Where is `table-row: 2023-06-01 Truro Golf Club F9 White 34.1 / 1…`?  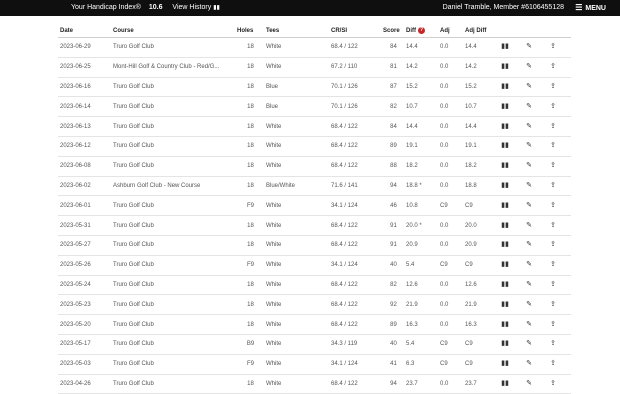 table-row: 2023-06-01 Truro Golf Club F9 White 34.1 / 1… is located at coordinates (314, 206).